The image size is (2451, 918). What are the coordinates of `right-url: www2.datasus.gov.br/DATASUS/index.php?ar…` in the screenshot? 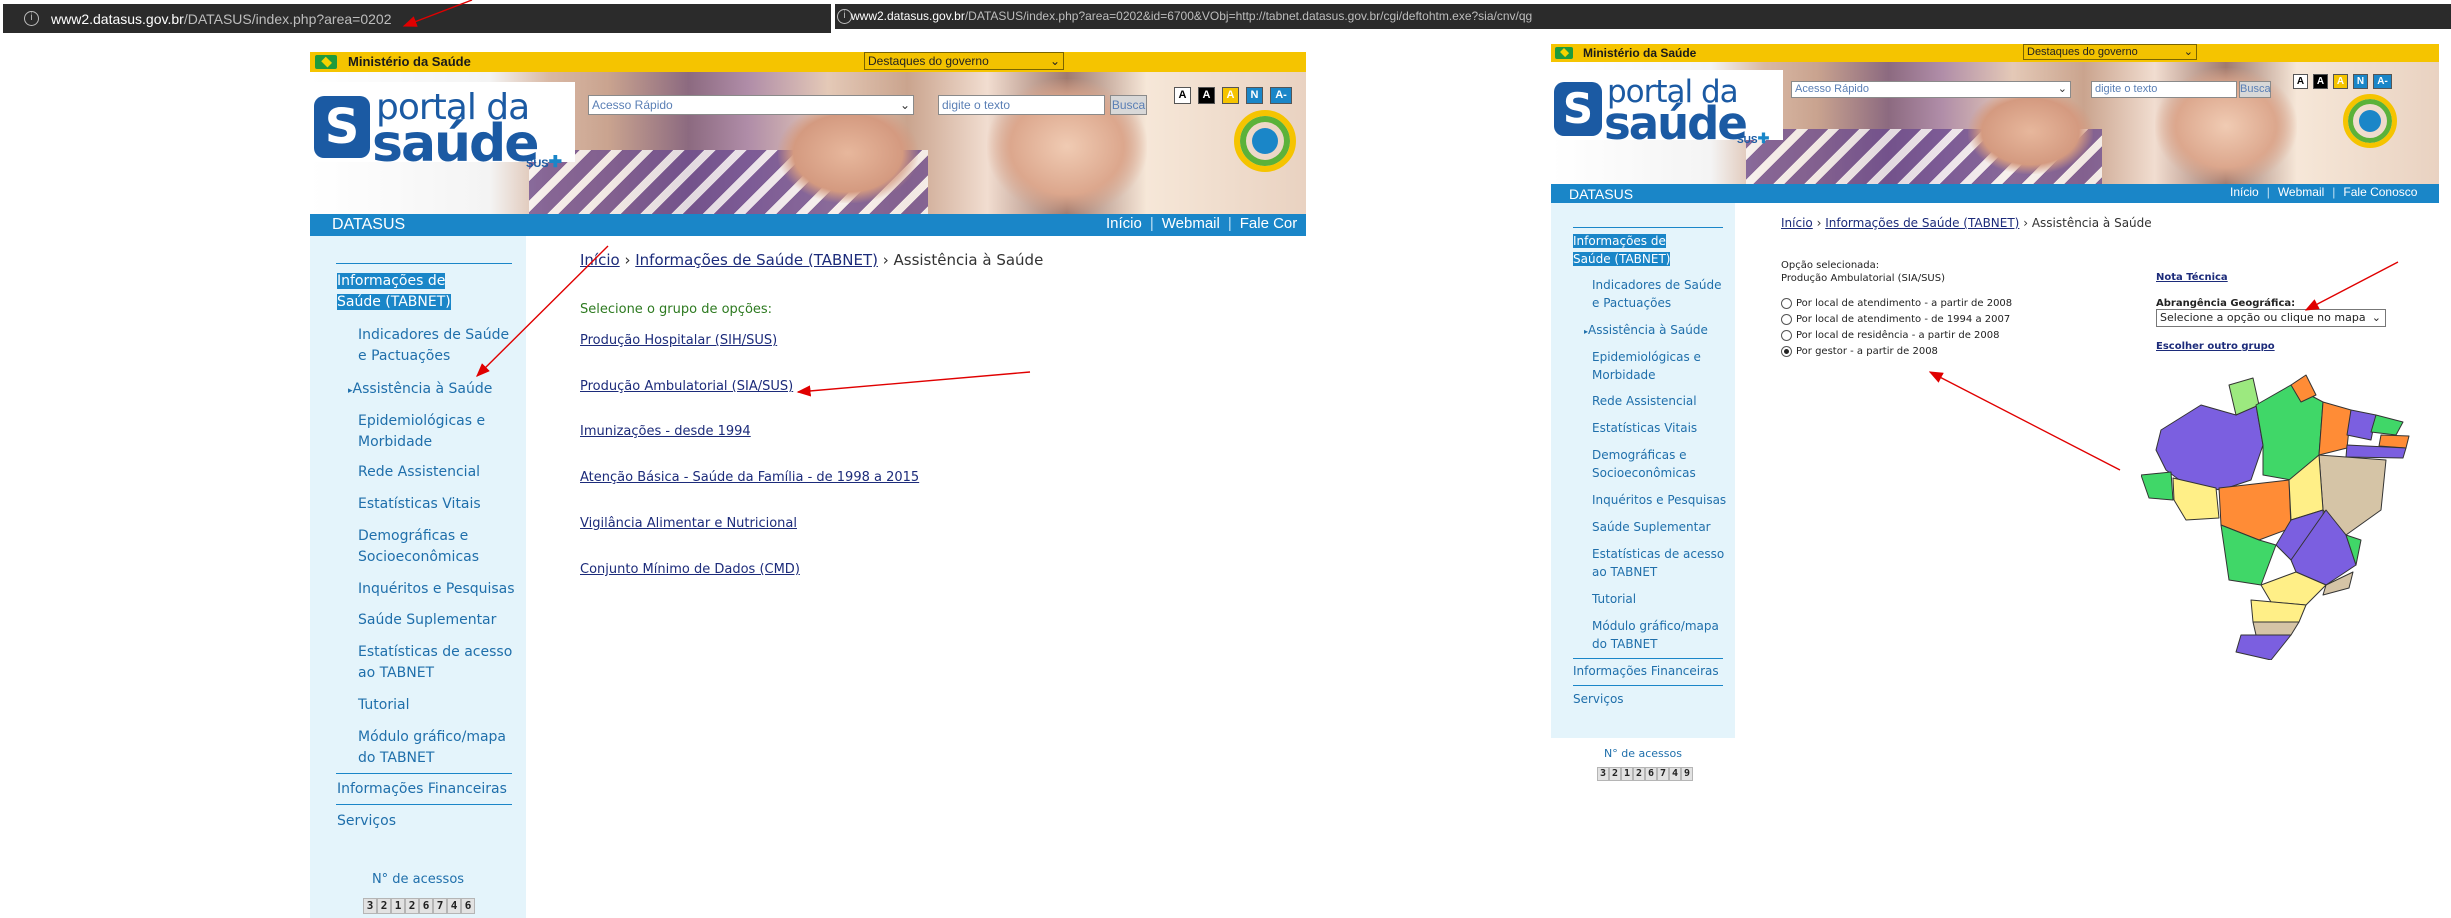 It's located at (1191, 16).